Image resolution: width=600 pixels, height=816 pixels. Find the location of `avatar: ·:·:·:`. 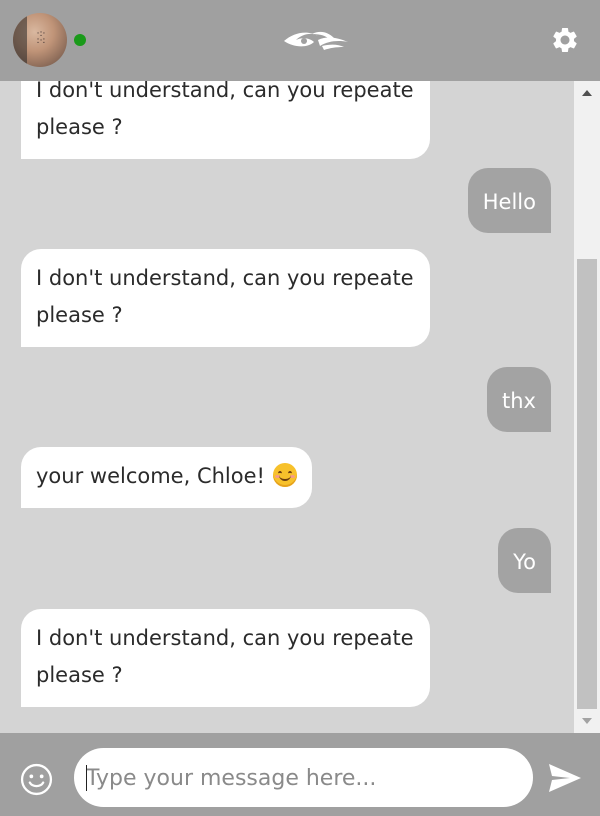

avatar: ·:·:·: is located at coordinates (40, 40).